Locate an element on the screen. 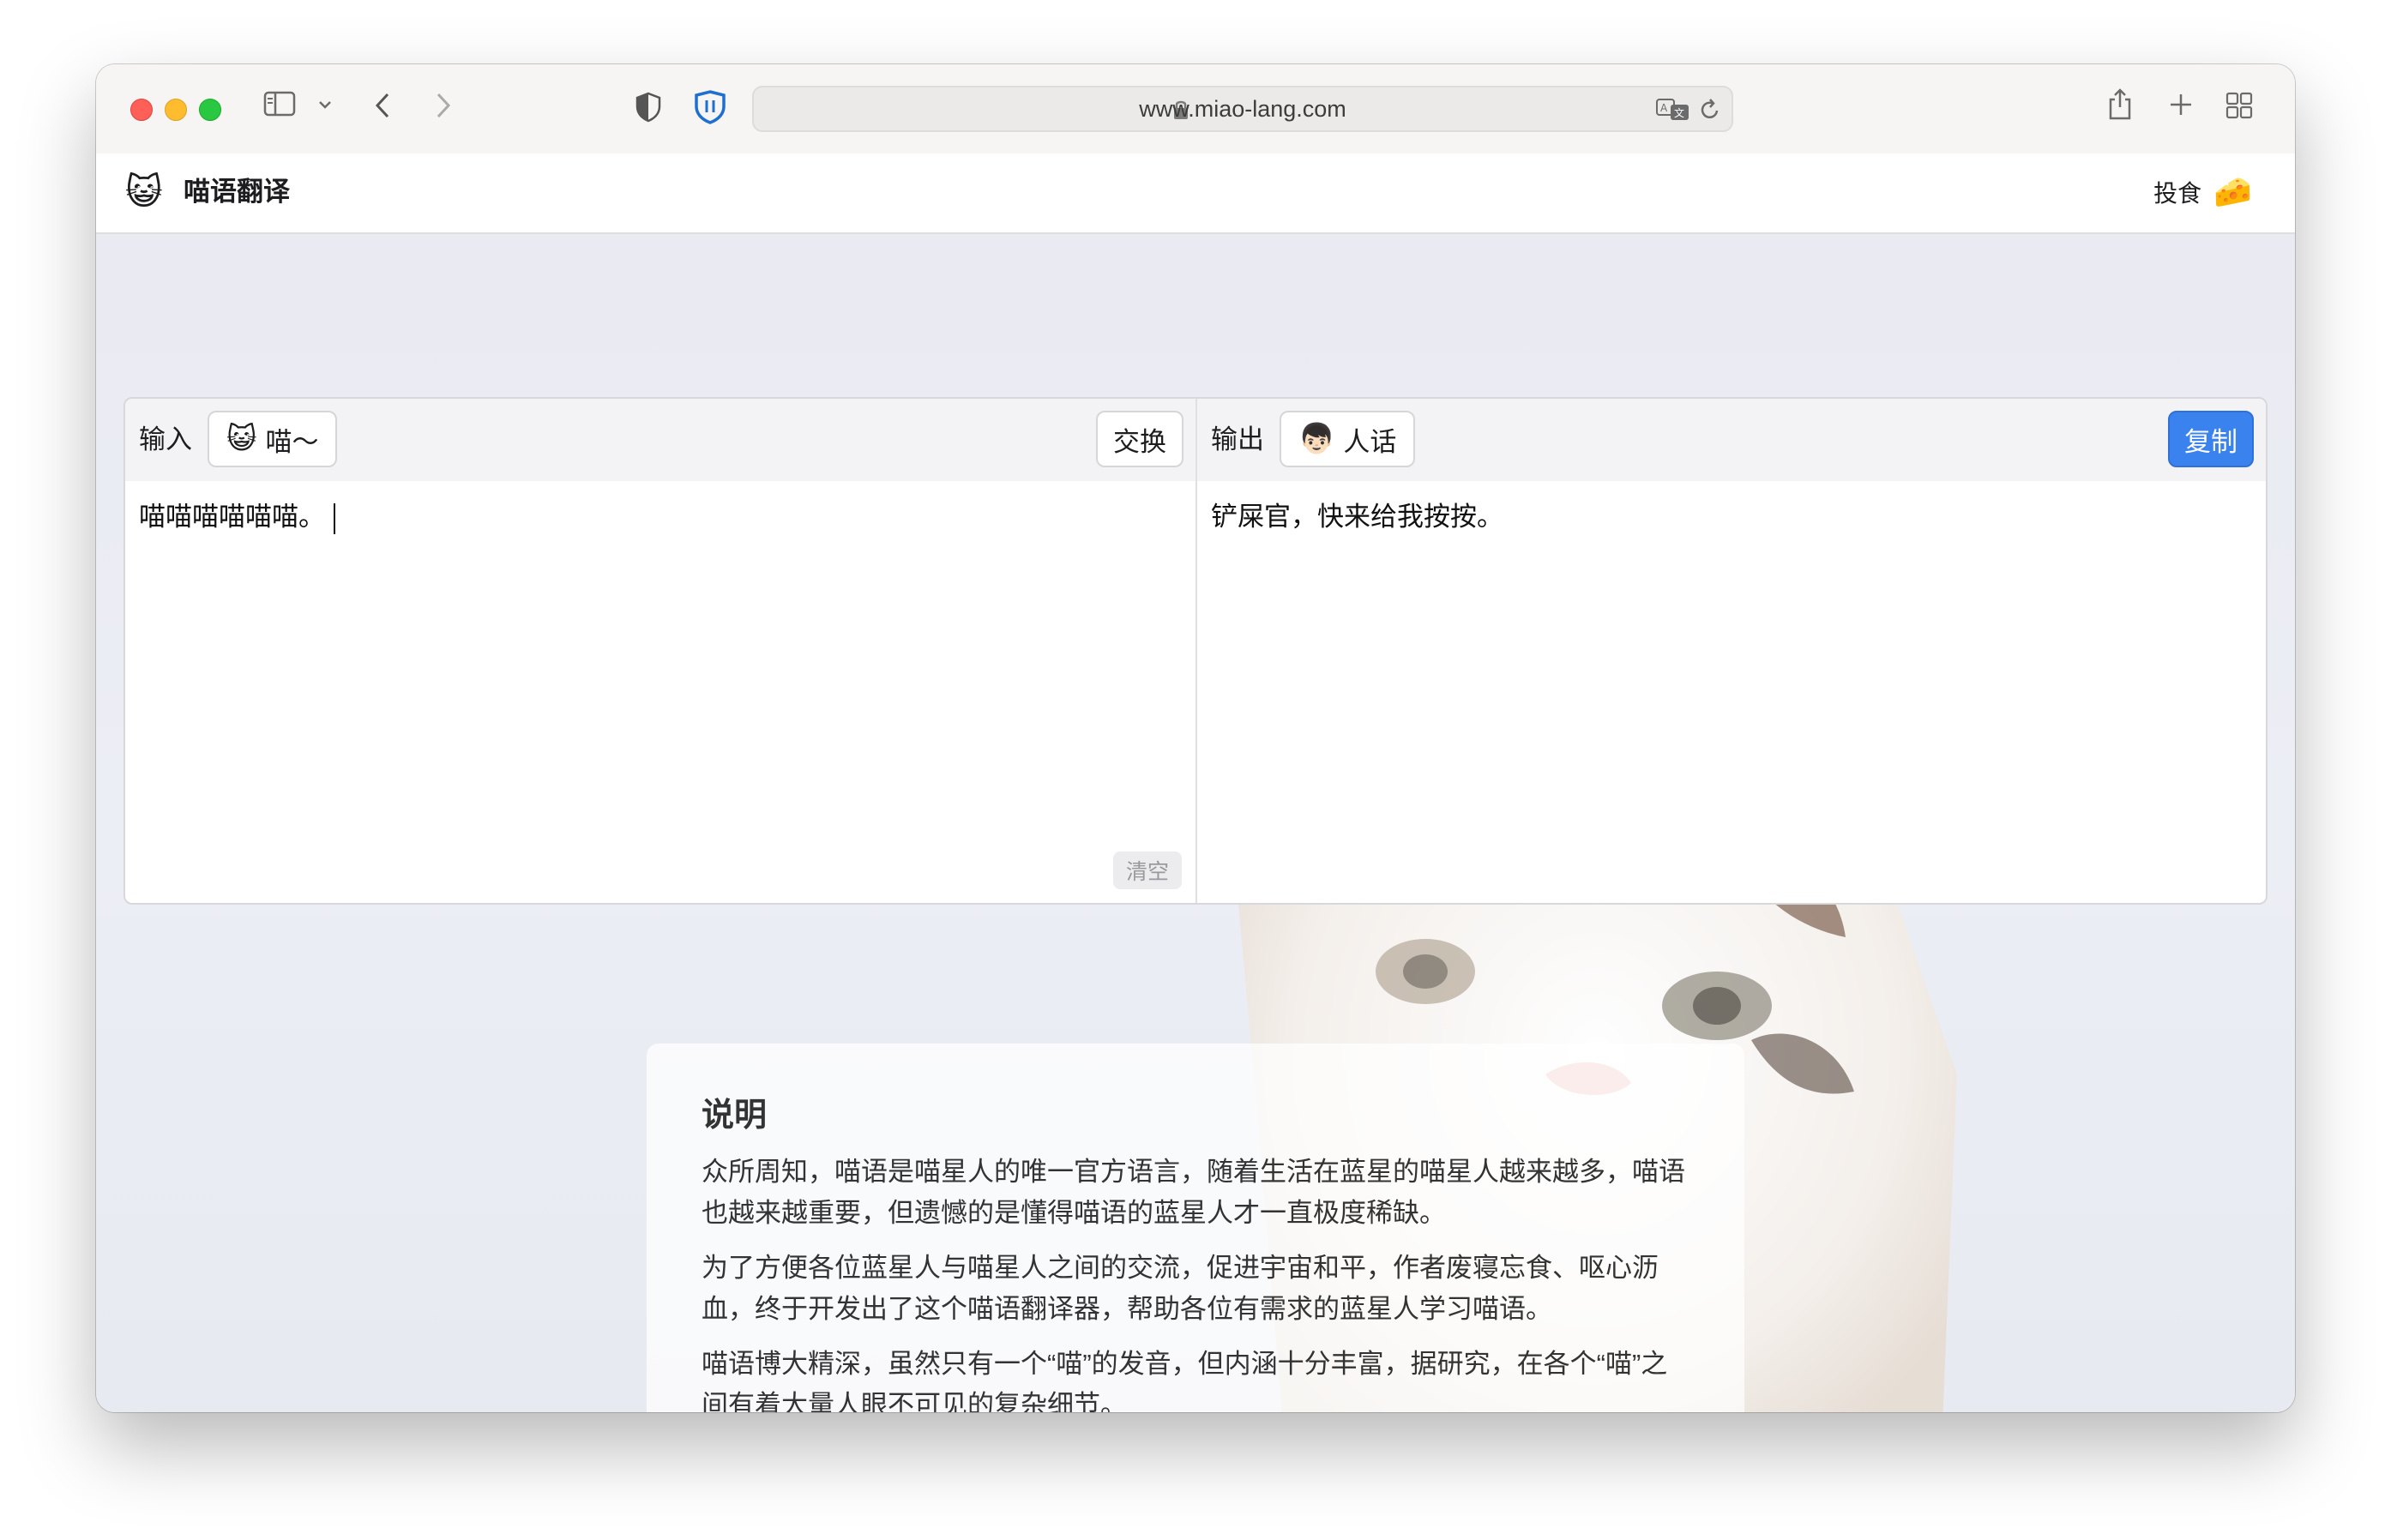 Image resolution: width=2391 pixels, height=1540 pixels. feed-button: 投食 🧀 is located at coordinates (2202, 192).